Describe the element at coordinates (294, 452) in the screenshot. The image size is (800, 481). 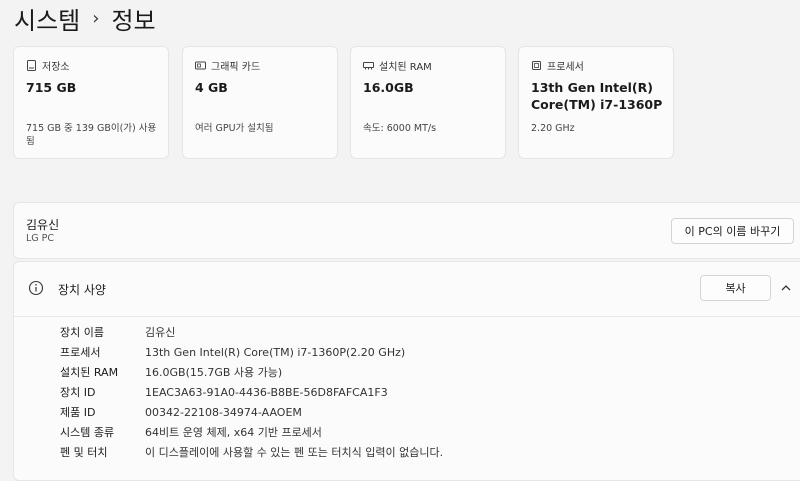
I see `spec-value: 이 디스플레이에 사용할 수 있는 펜 또는 터치식 입력이 없습니다.` at that location.